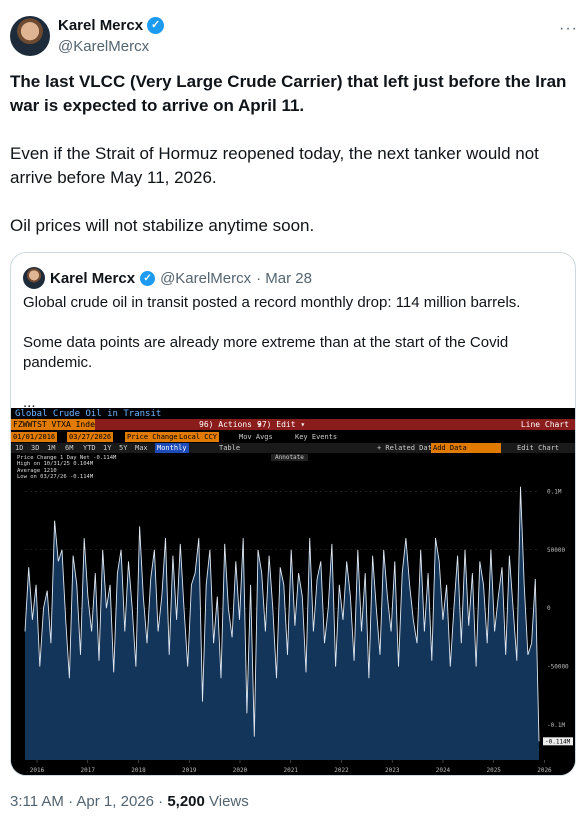  What do you see at coordinates (556, 725) in the screenshot?
I see `y-tick-label: -0.1M` at bounding box center [556, 725].